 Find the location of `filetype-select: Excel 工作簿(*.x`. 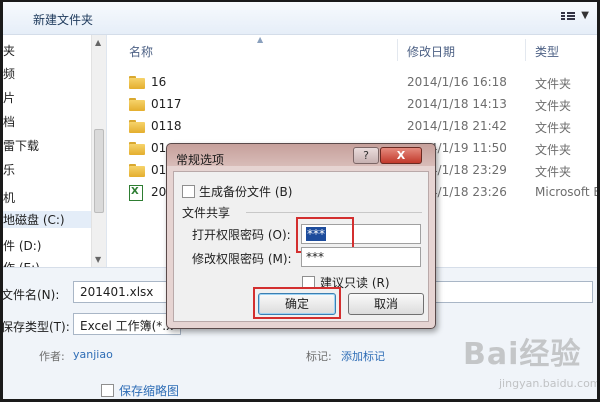

filetype-select: Excel 工作簿(*.x is located at coordinates (127, 324).